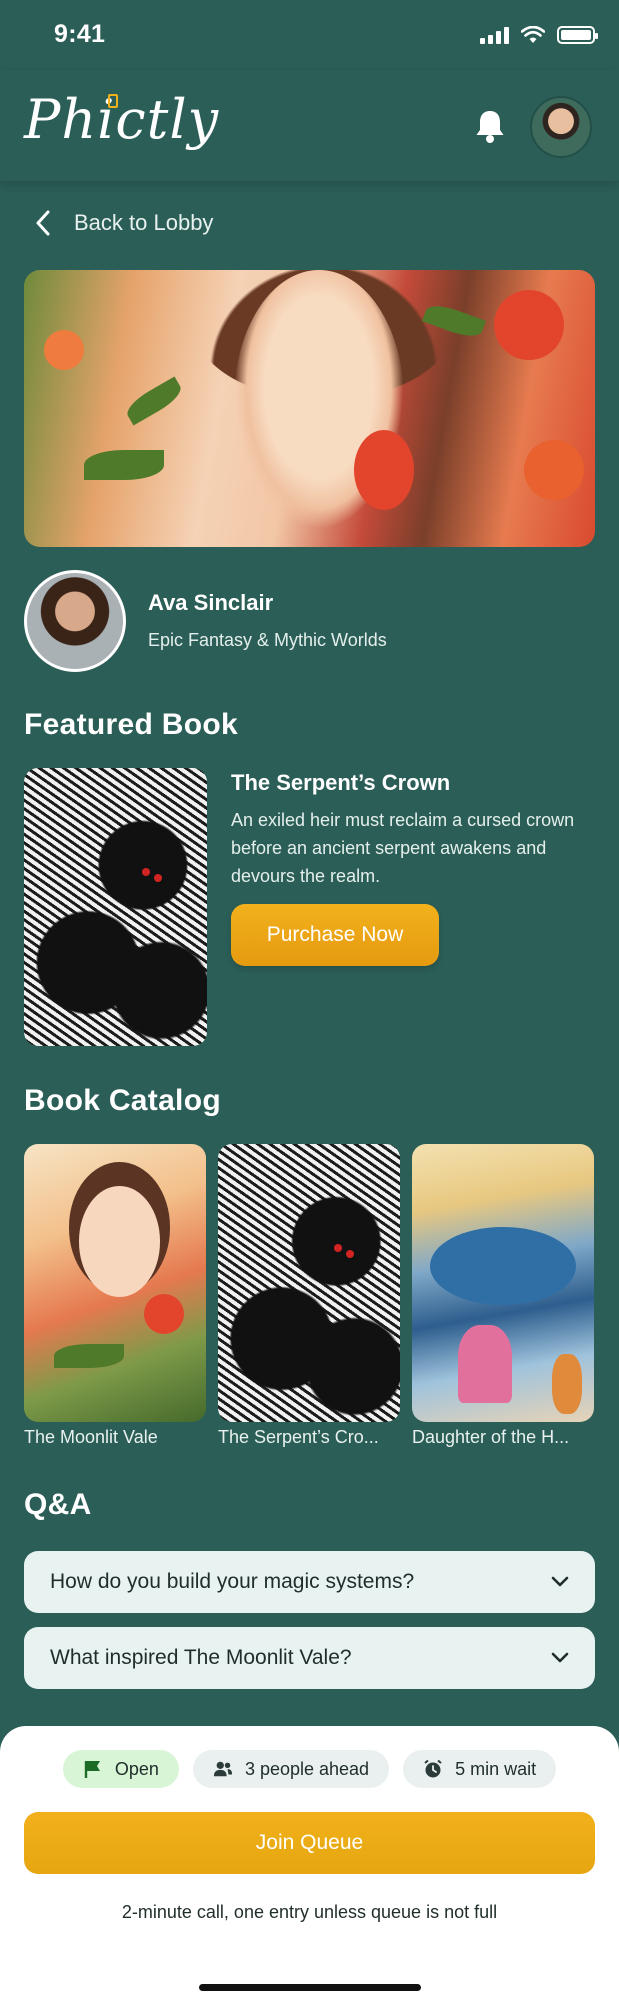  What do you see at coordinates (561, 127) in the screenshot?
I see `user-avatar` at bounding box center [561, 127].